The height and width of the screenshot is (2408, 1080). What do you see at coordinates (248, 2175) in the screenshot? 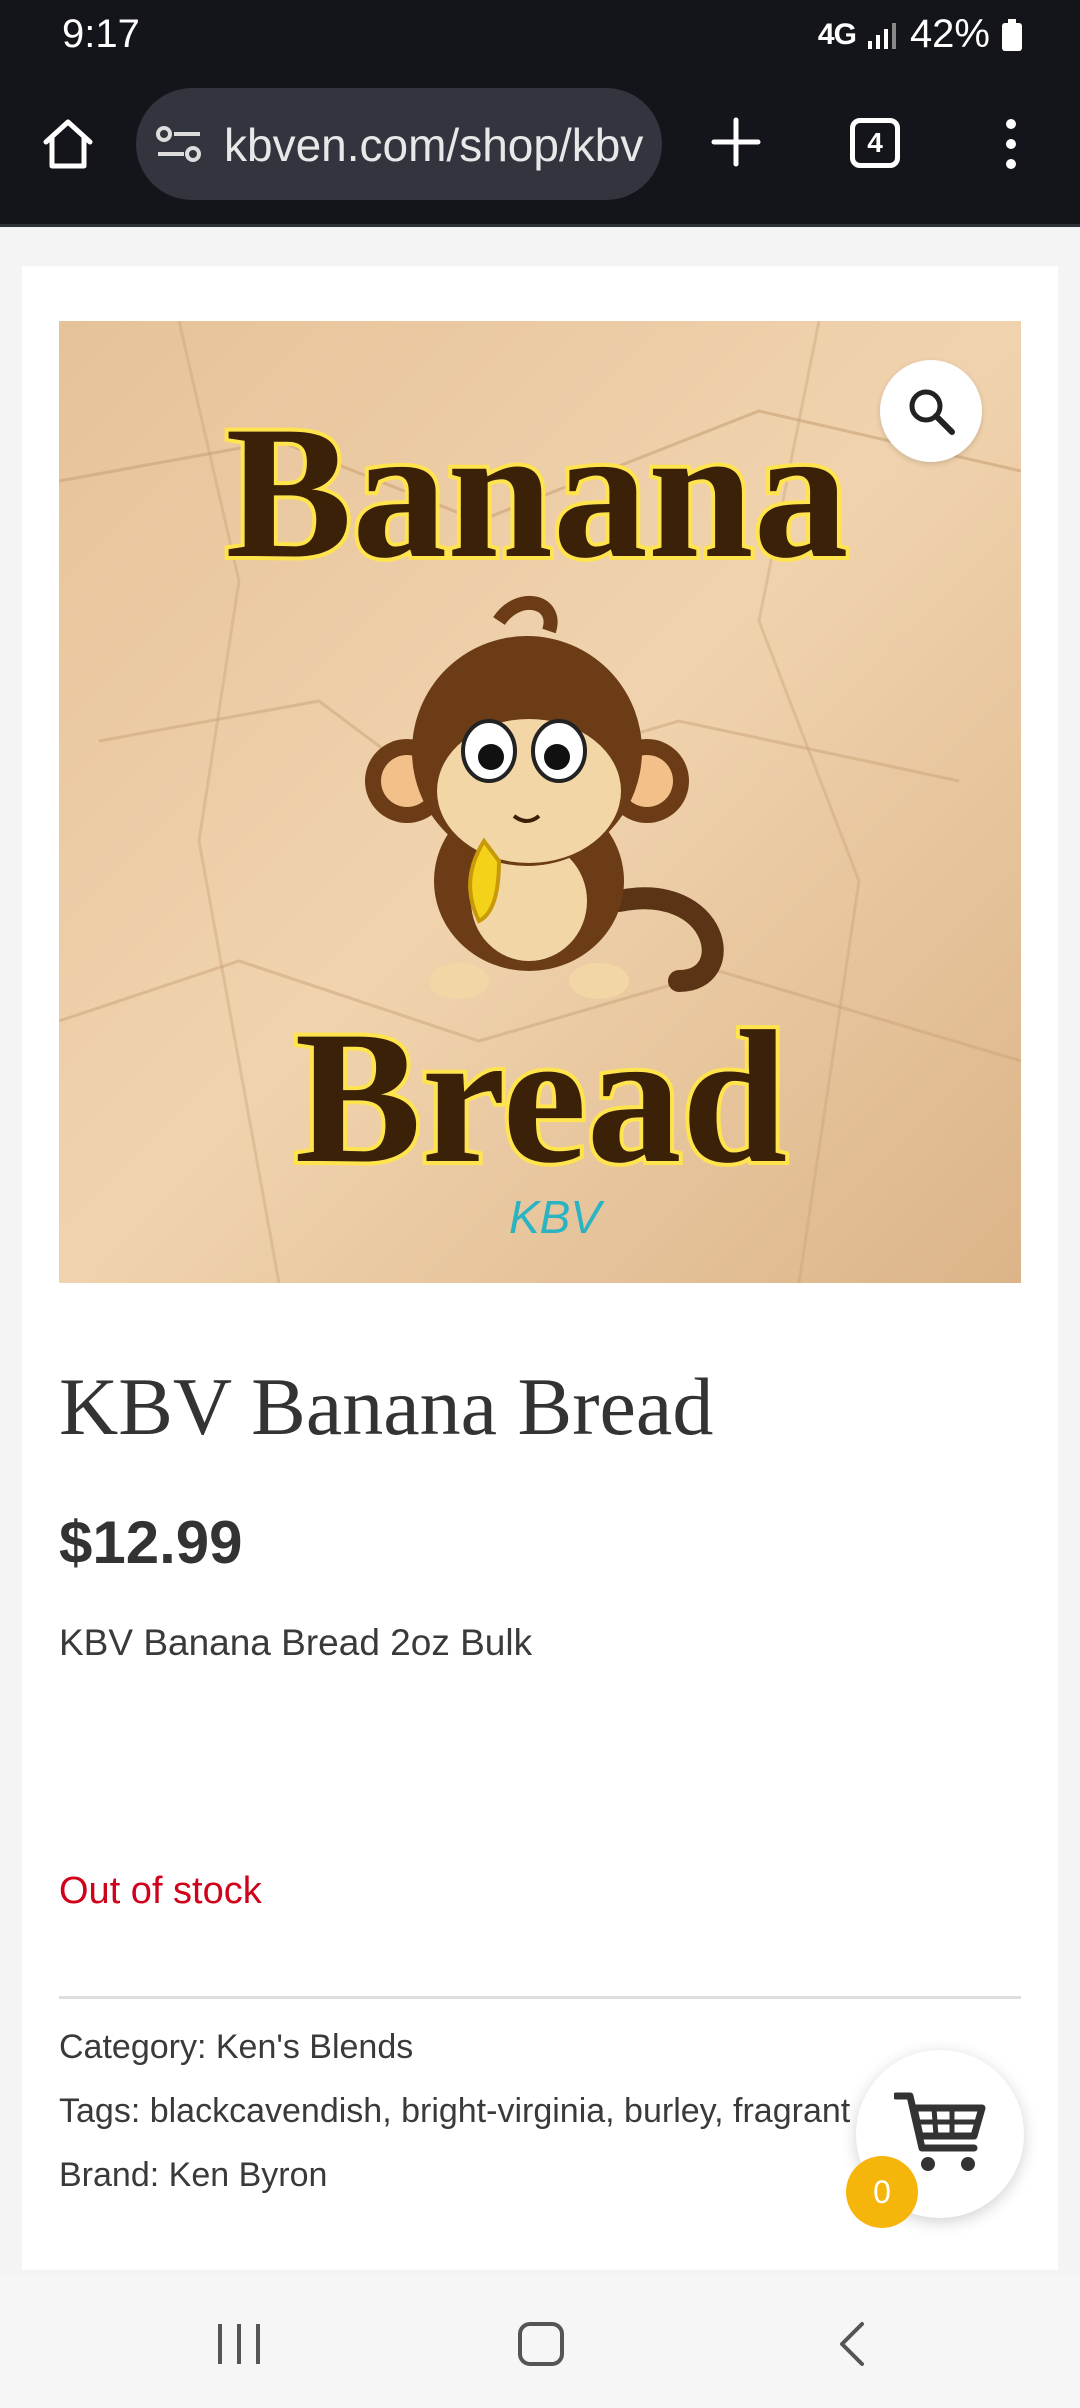
I see `brand-link: Ken Byron` at bounding box center [248, 2175].